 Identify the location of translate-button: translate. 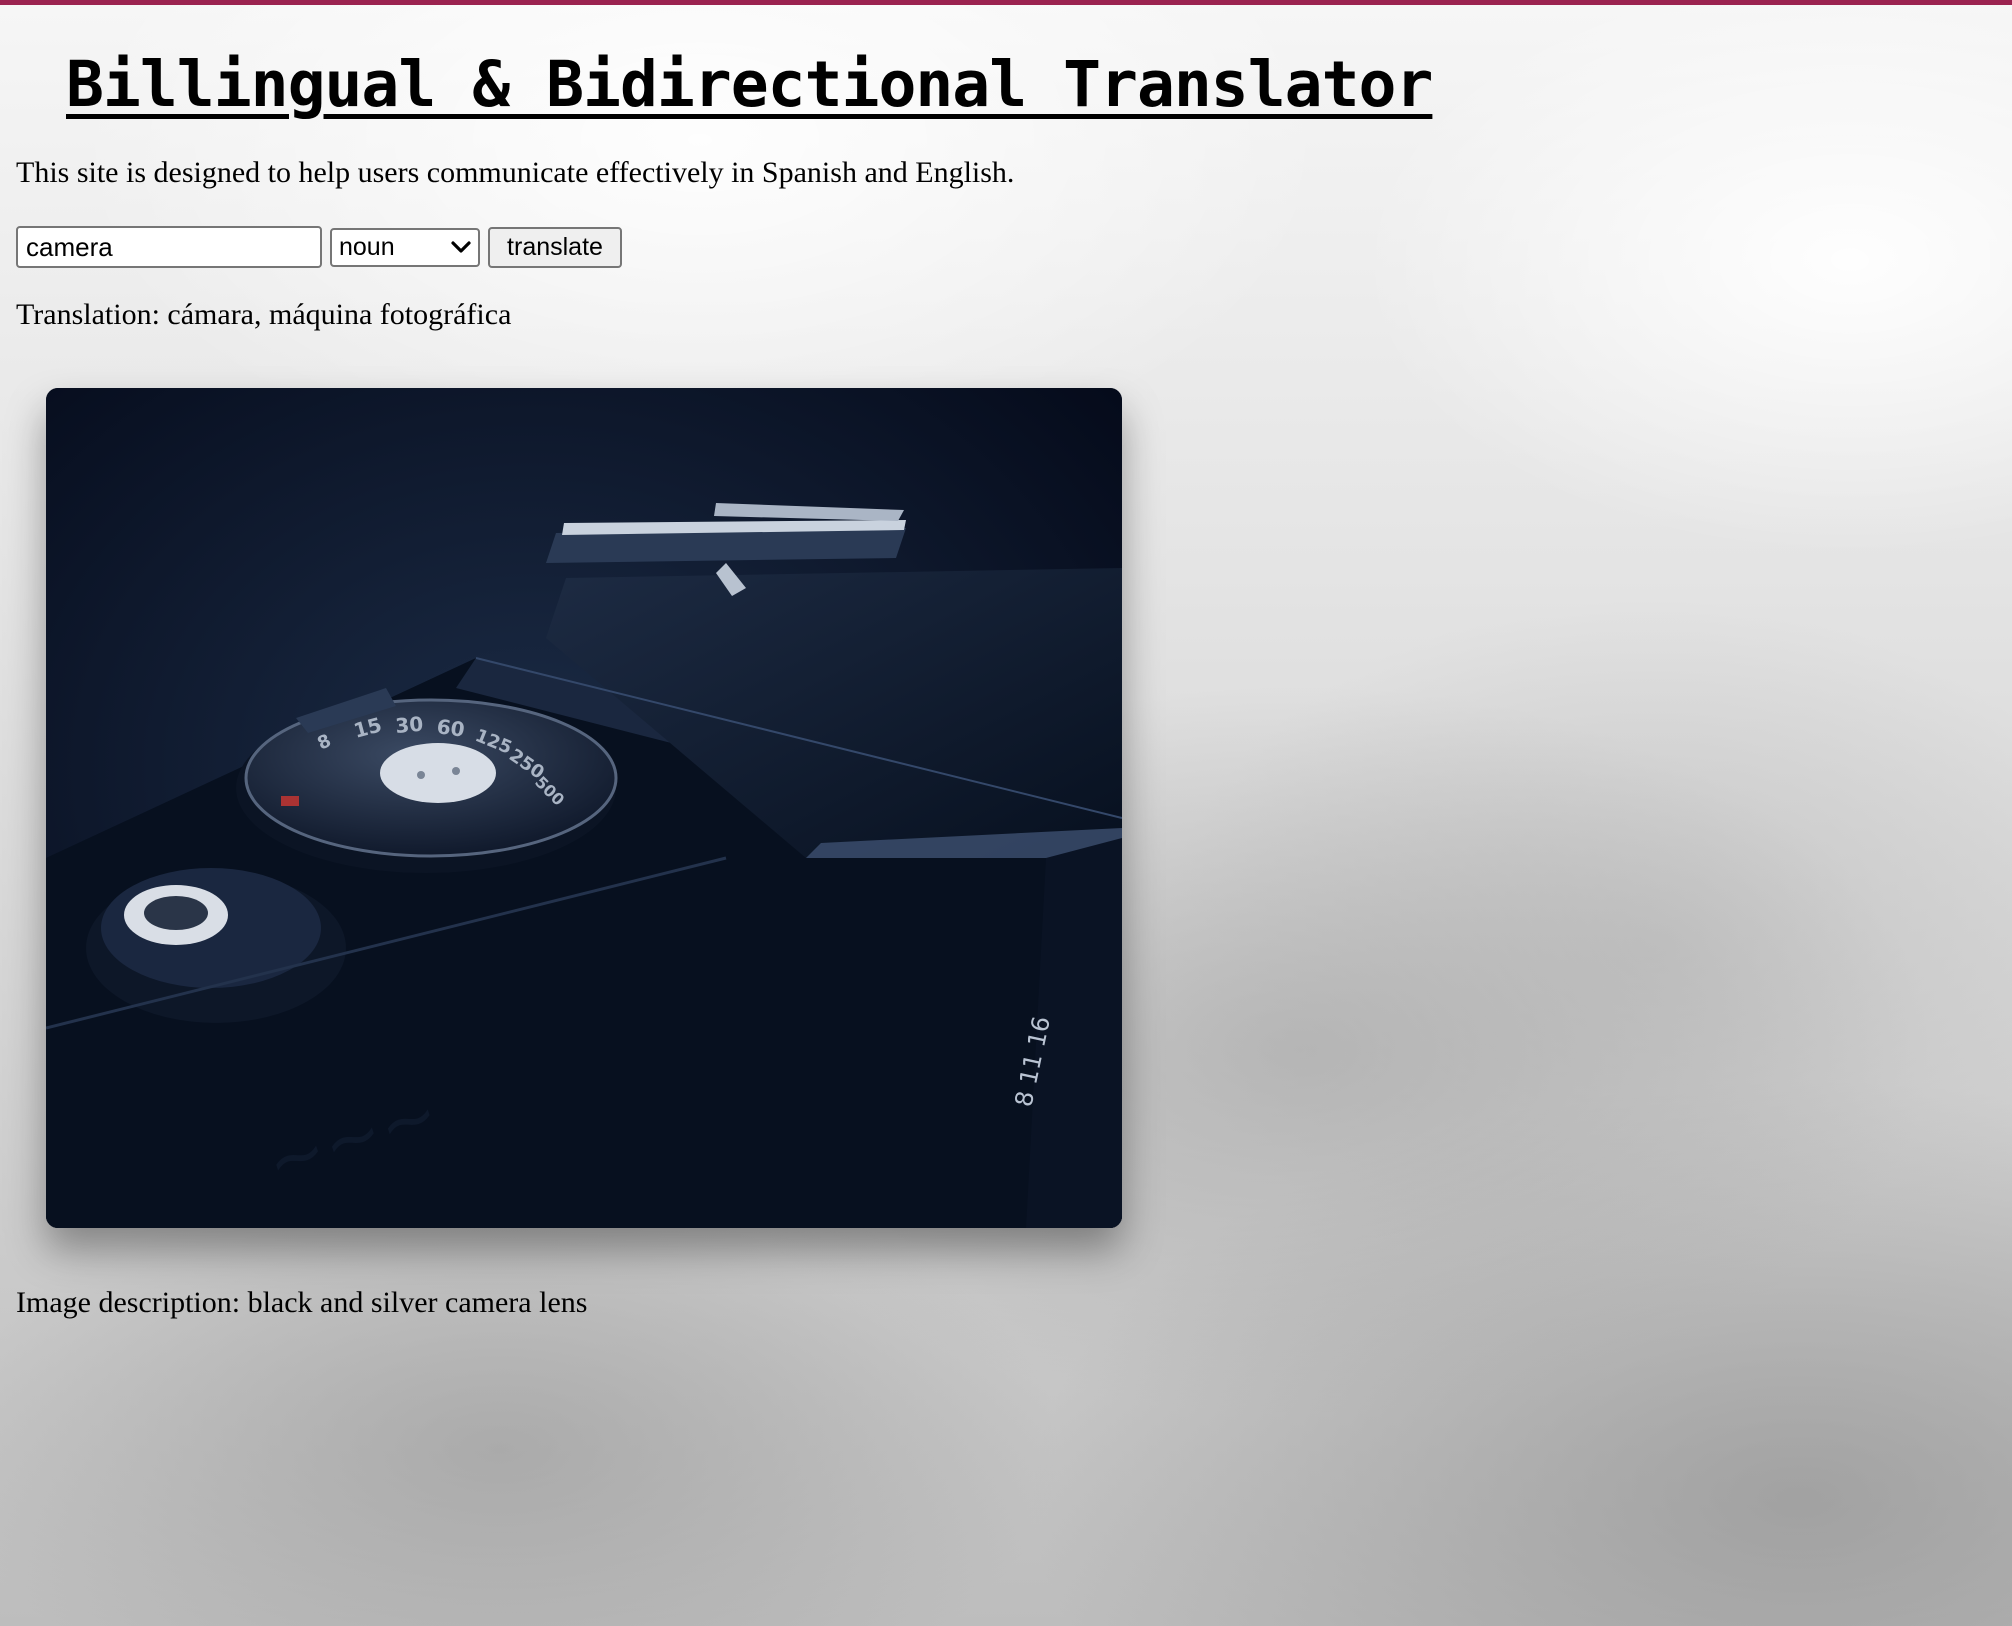
(555, 247).